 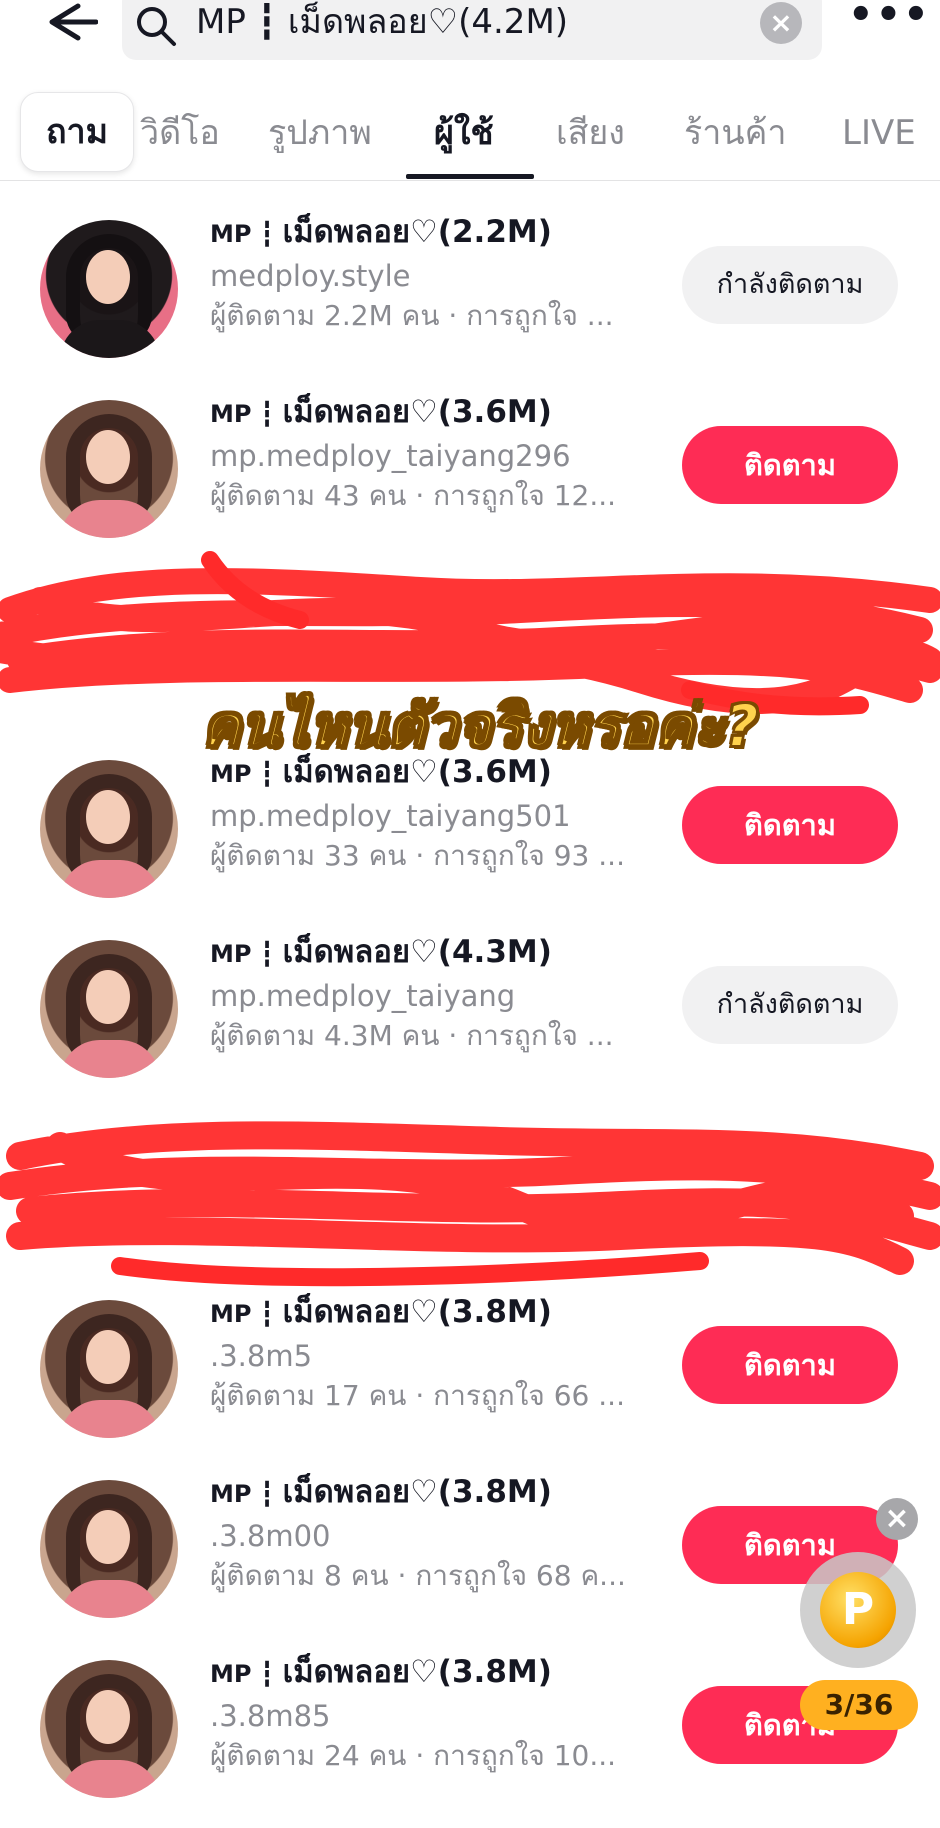 What do you see at coordinates (381, 952) in the screenshot?
I see `user-name: MP ┇ เม็ดพลอย♡(4.3M)` at bounding box center [381, 952].